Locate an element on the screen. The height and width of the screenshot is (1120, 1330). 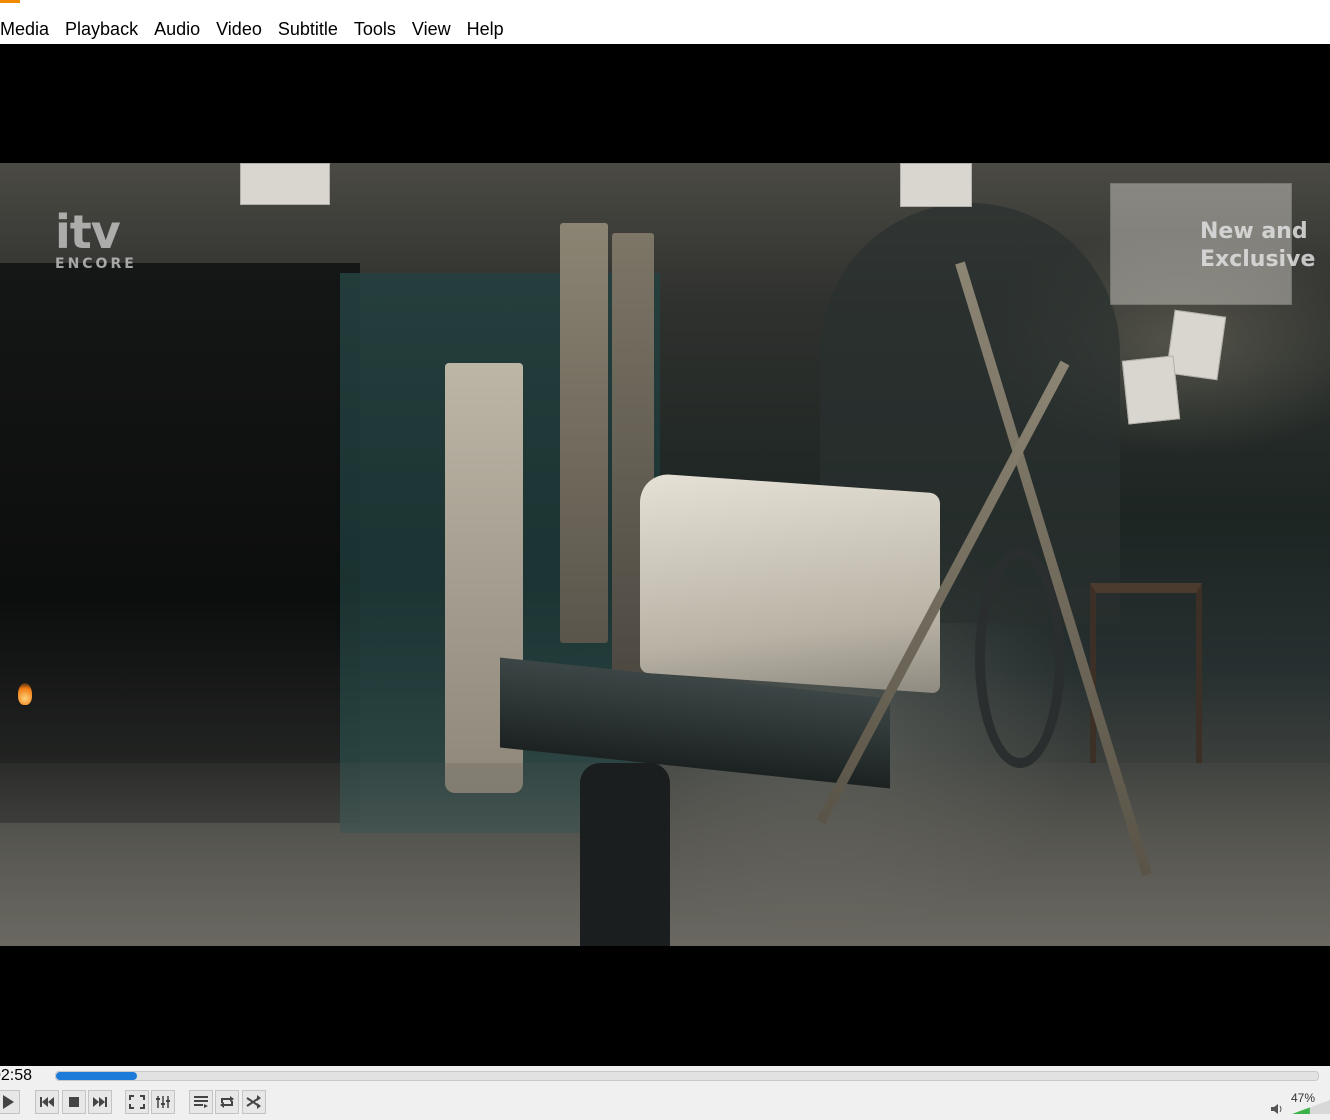
watermark-line: New and is located at coordinates (1254, 231).